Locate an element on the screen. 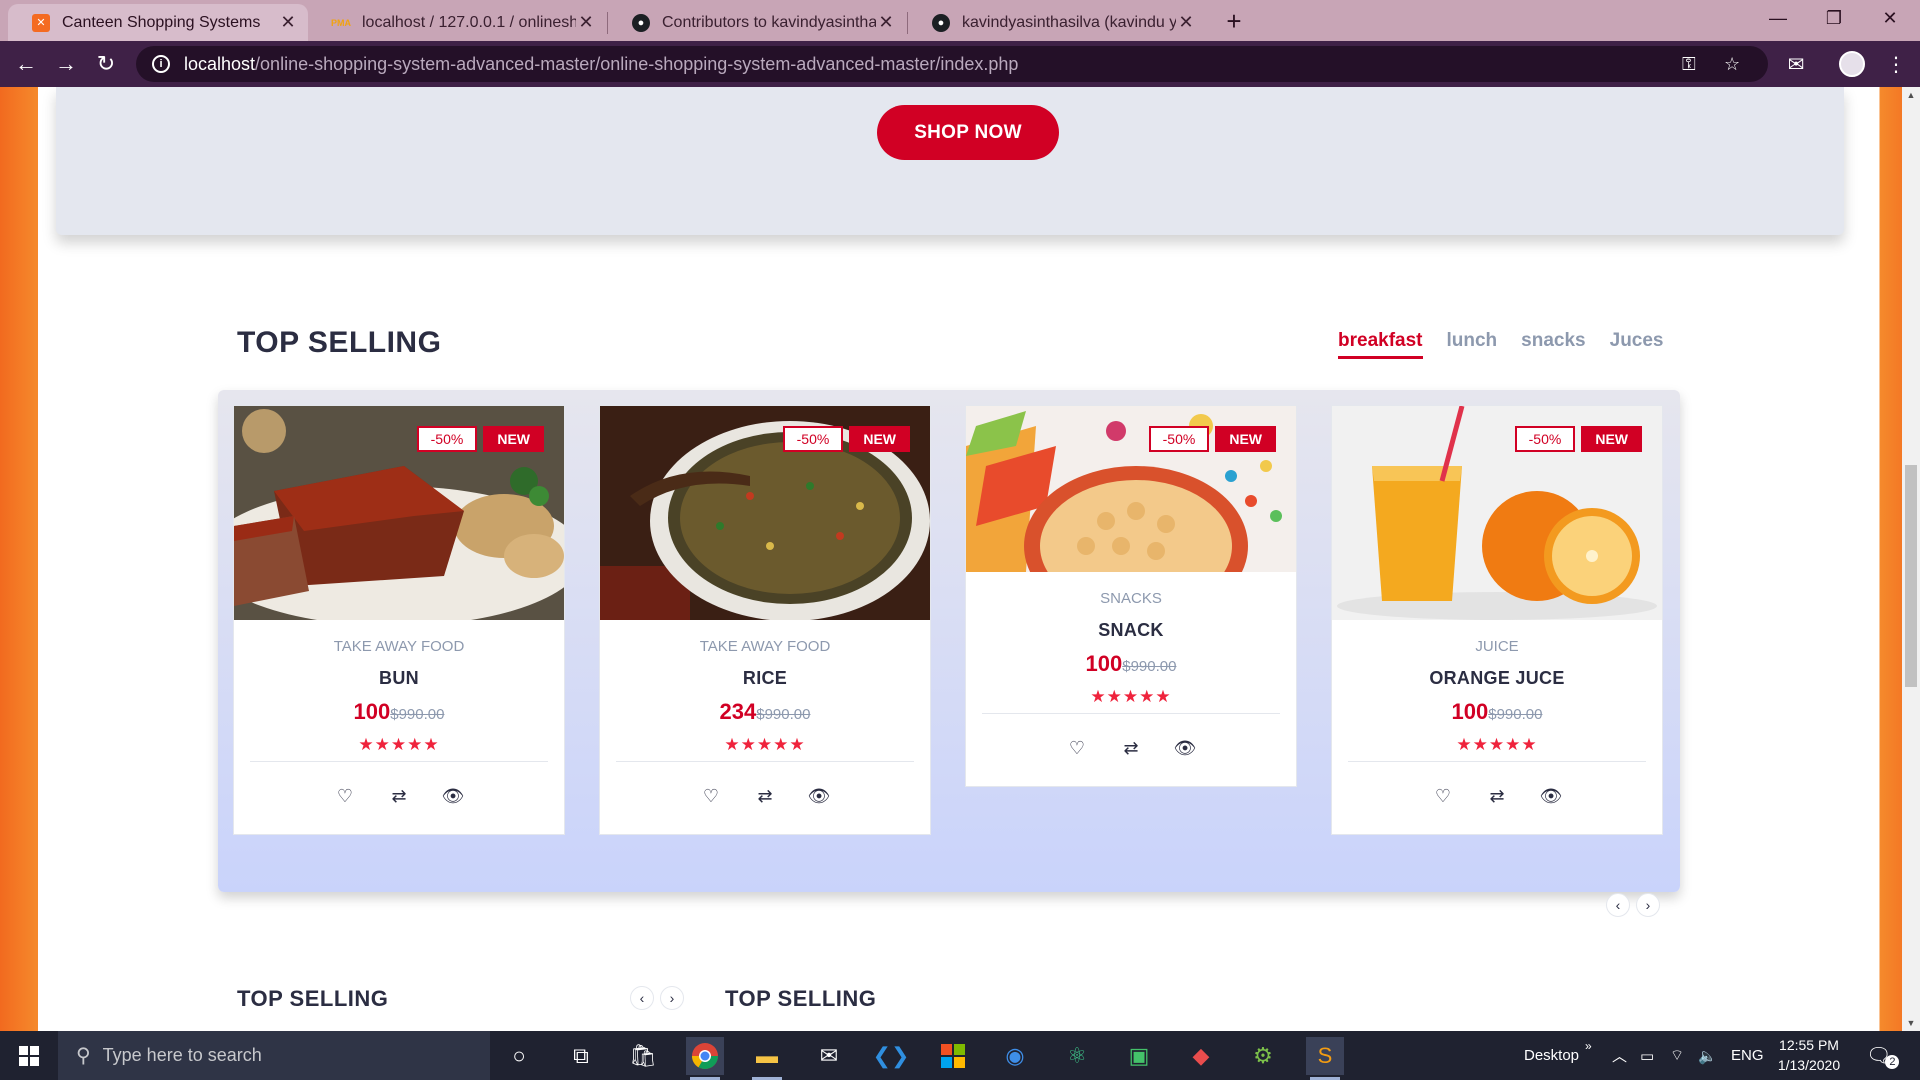 Image resolution: width=1920 pixels, height=1080 pixels. forward-arrow-icon: → is located at coordinates (66, 64).